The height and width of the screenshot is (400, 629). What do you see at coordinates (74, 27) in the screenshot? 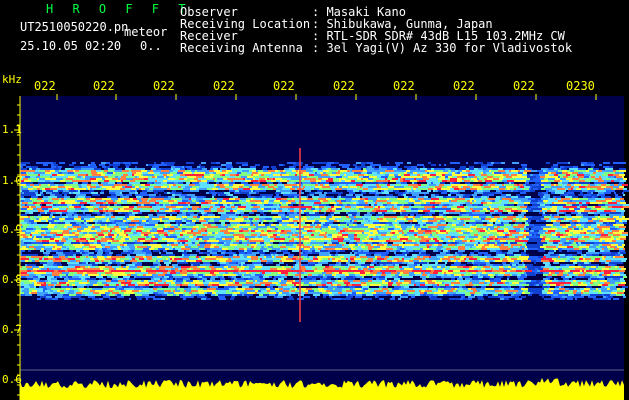
I see `filename-label: UT2510050220.pn` at bounding box center [74, 27].